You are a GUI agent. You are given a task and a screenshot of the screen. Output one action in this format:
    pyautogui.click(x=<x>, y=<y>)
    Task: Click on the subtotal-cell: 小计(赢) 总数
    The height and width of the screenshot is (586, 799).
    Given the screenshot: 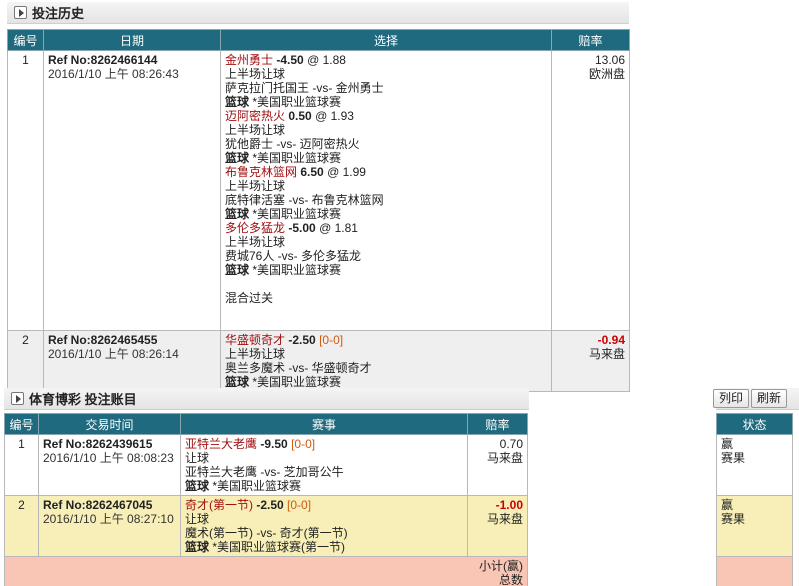 What is the action you would take?
    pyautogui.click(x=266, y=571)
    